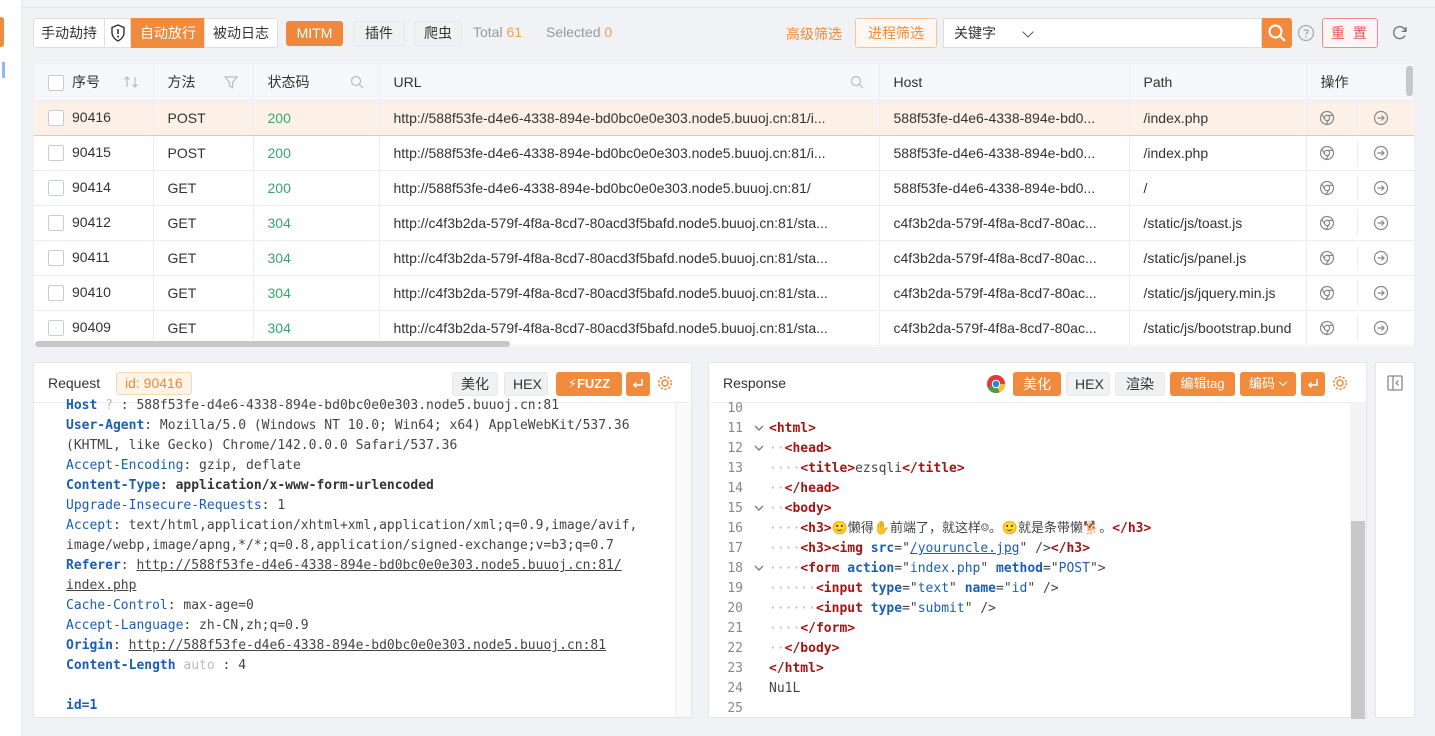  Describe the element at coordinates (1268, 384) in the screenshot. I see `encode-dropdown: 编码` at that location.